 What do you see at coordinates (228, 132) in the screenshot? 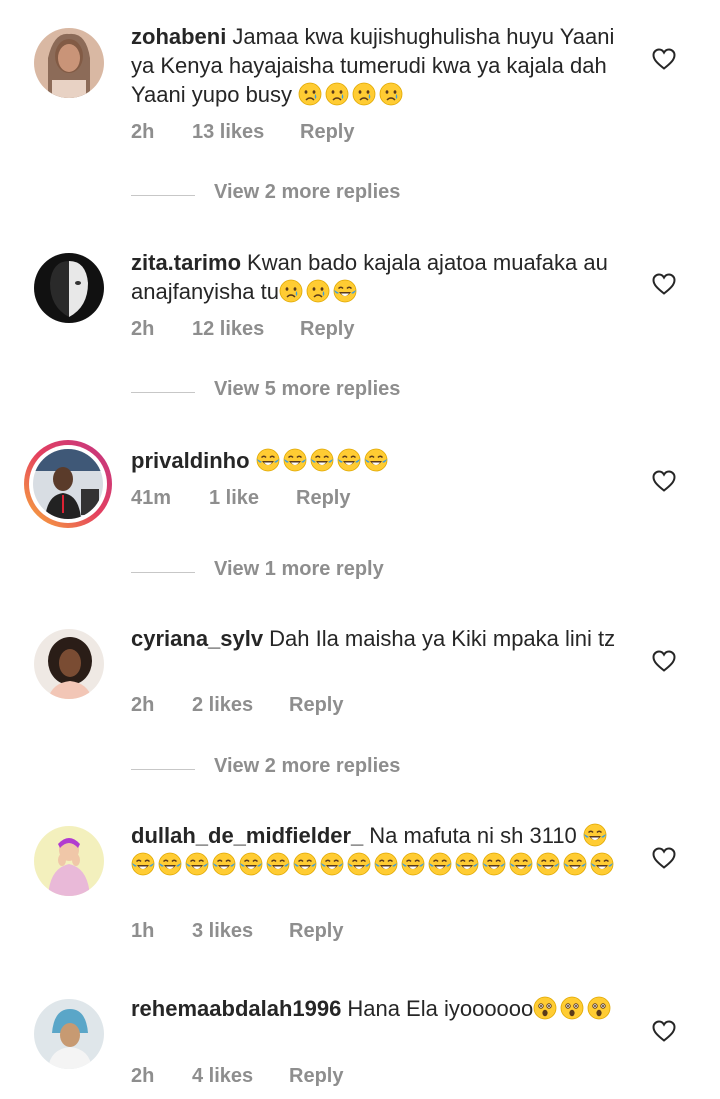
I see `likes-count: 13 likes` at bounding box center [228, 132].